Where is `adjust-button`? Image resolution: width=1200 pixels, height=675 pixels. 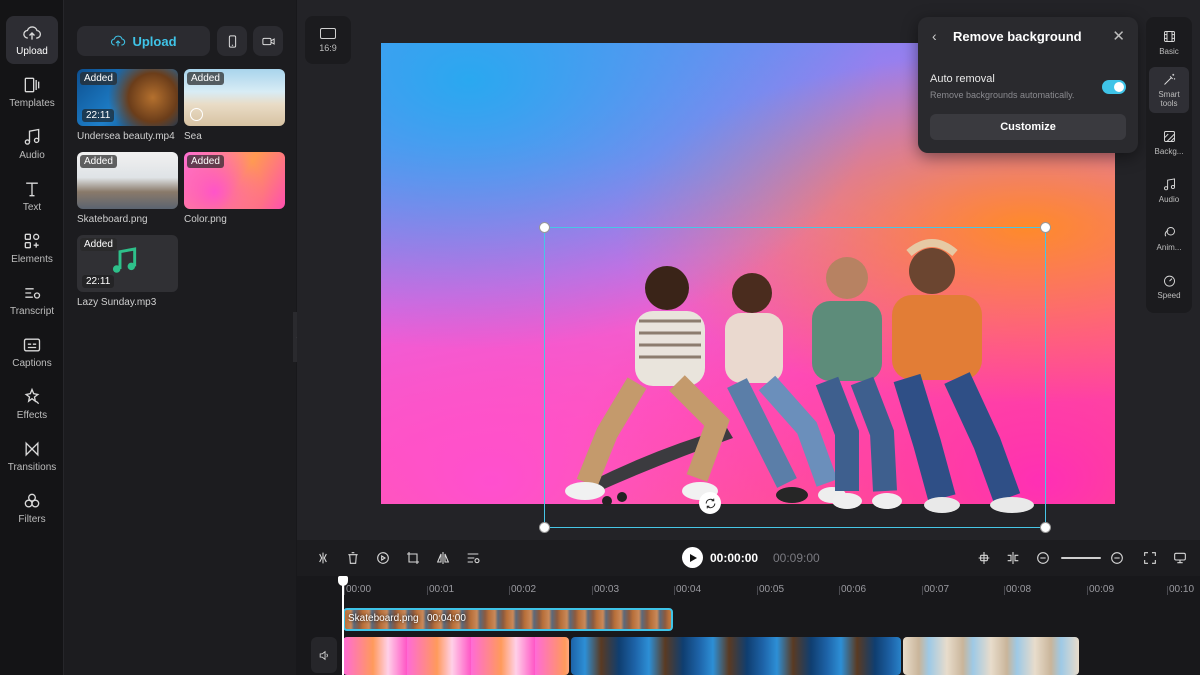
adjust-button is located at coordinates (473, 558).